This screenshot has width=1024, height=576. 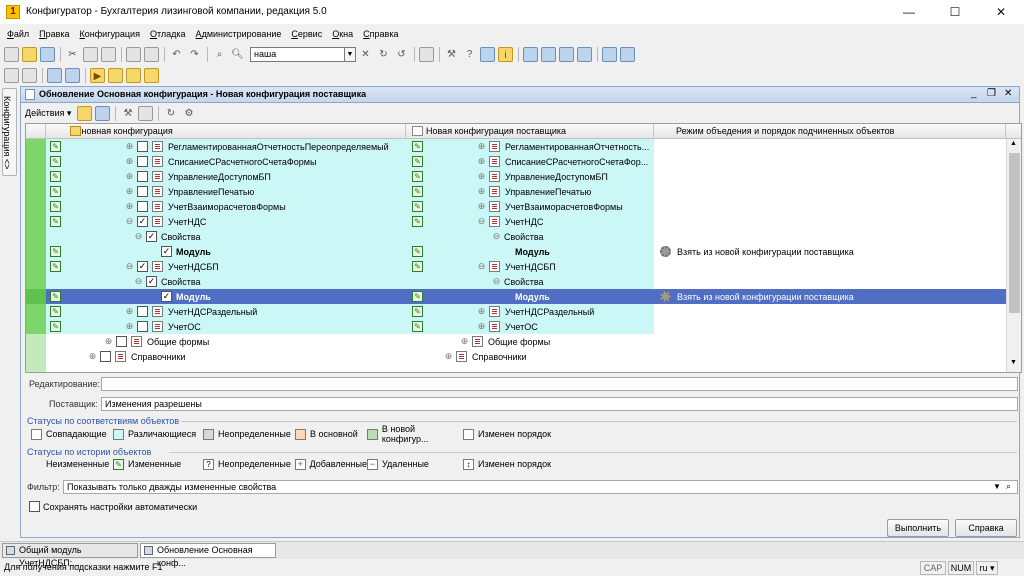 I want to click on supplier-field: Изменения разрешены, so click(x=559, y=404).